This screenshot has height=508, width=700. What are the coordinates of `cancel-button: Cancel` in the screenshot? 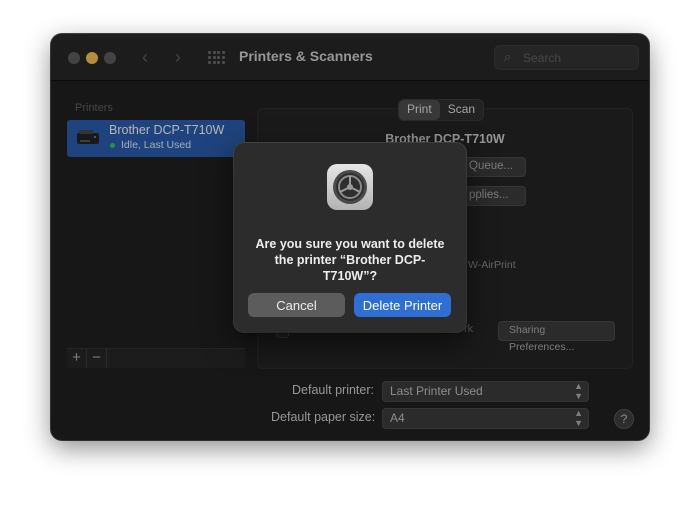 It's located at (296, 305).